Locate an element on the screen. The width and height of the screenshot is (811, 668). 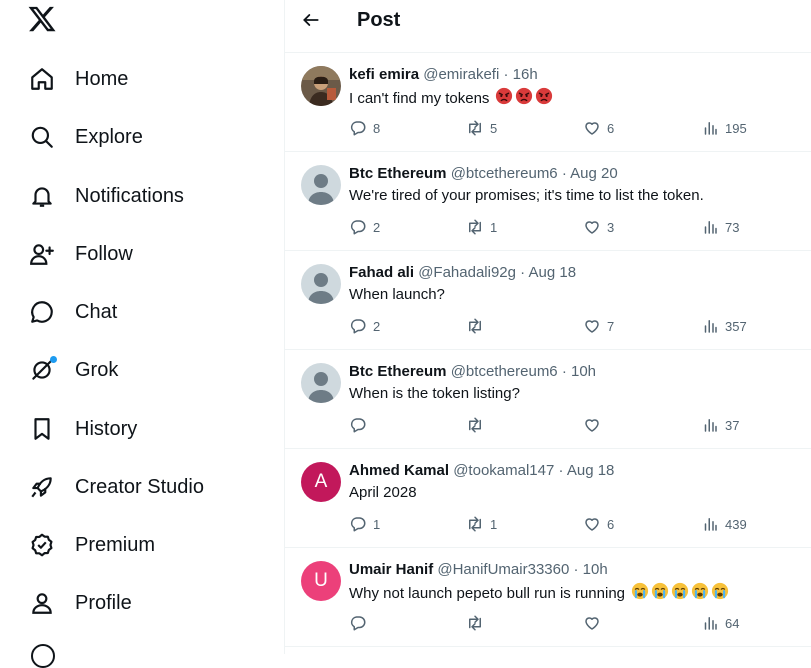
like-button: 3 is located at coordinates (598, 227).